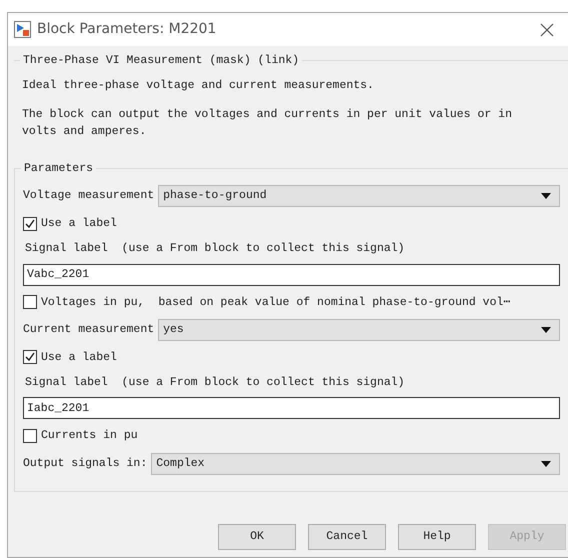 Image resolution: width=568 pixels, height=558 pixels. I want to click on description-text: Ideal three-phase voltage and current measurements., so click(198, 86).